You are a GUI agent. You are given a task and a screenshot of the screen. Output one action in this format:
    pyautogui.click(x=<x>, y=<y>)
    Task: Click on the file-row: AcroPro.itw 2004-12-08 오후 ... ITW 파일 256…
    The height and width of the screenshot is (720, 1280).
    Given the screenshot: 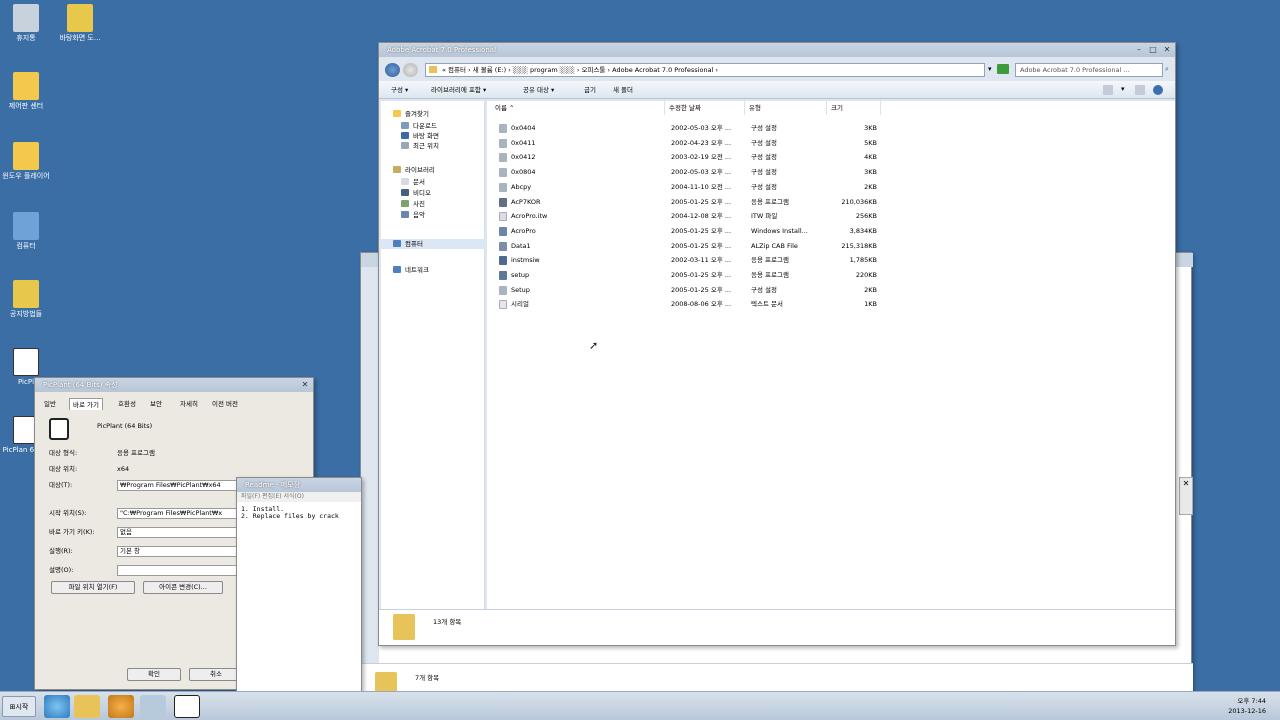 What is the action you would take?
    pyautogui.click(x=697, y=216)
    